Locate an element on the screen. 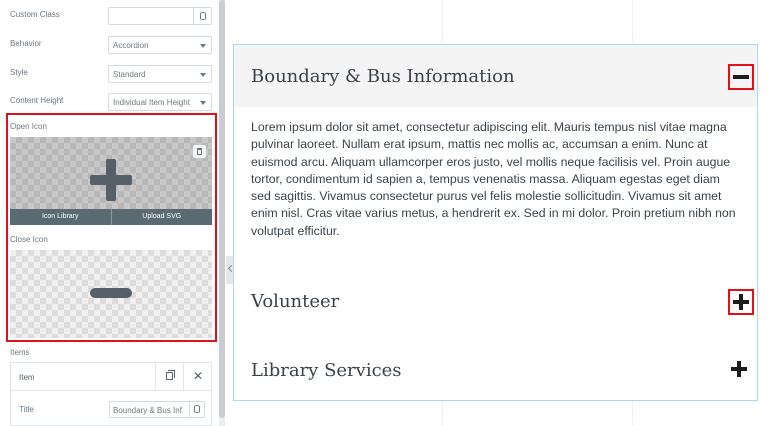  item-title-input: Boundary & Bus Inf is located at coordinates (157, 409).